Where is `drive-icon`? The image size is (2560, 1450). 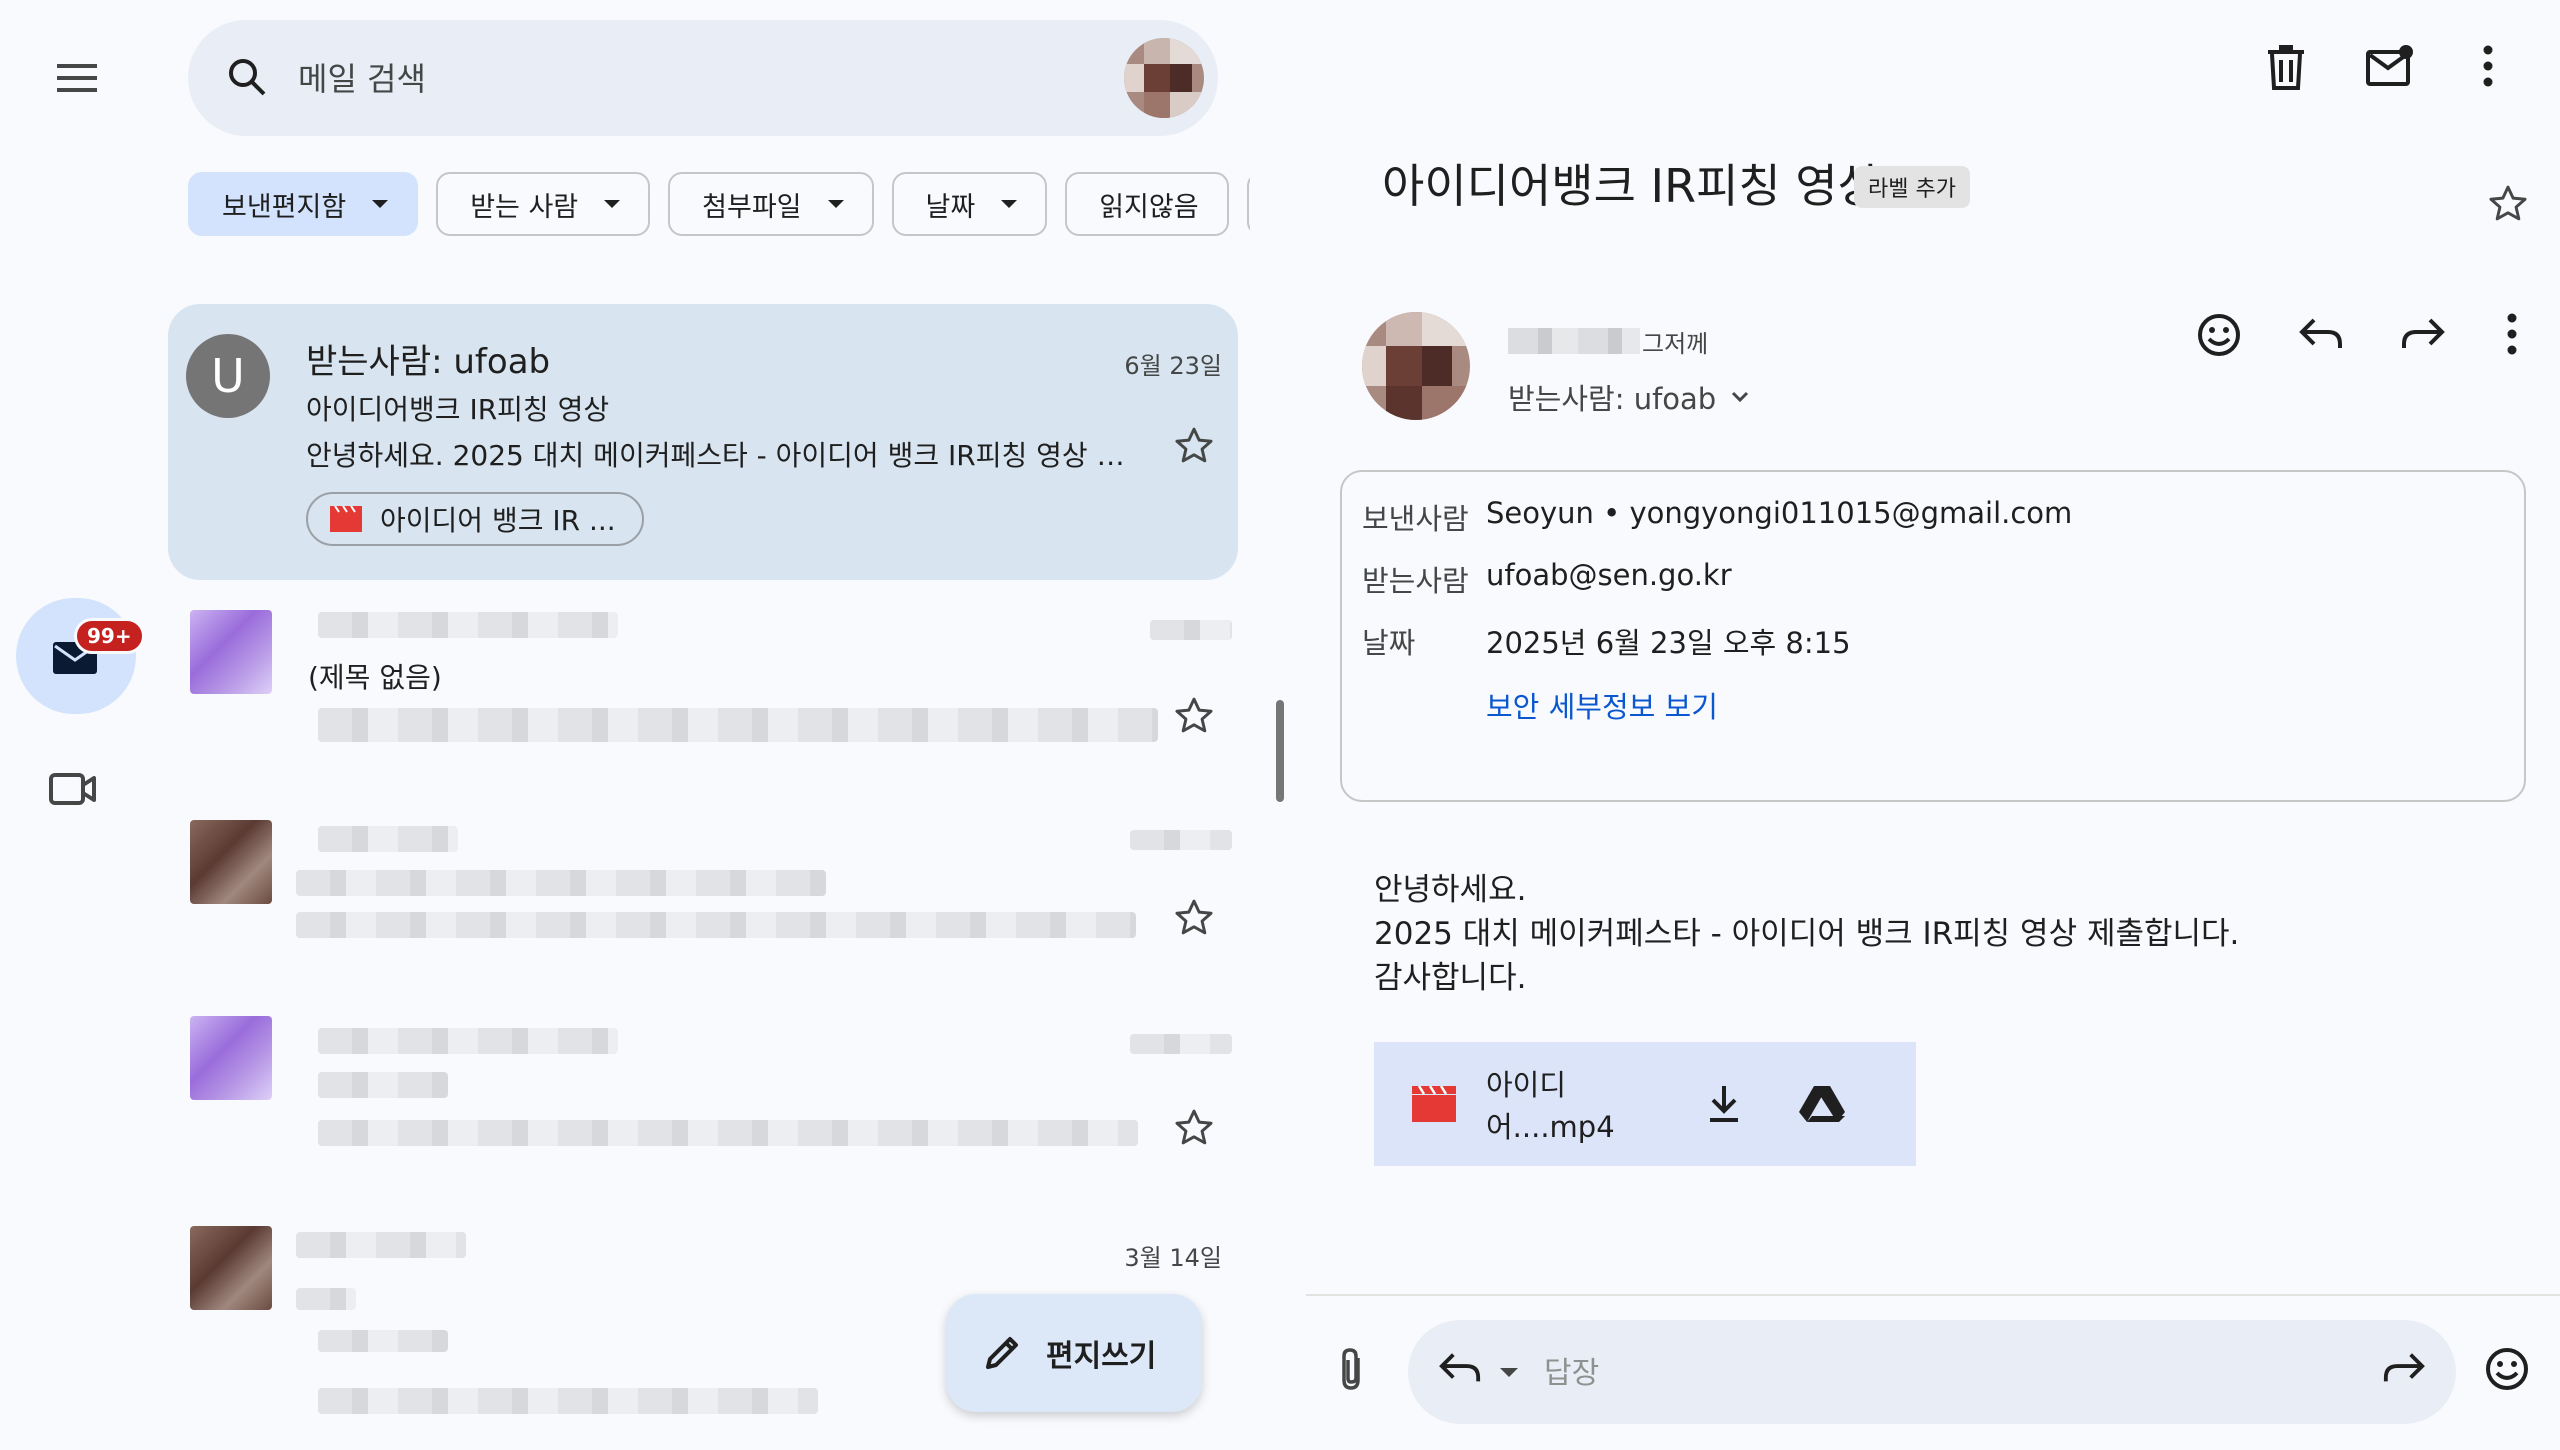 drive-icon is located at coordinates (1822, 1104).